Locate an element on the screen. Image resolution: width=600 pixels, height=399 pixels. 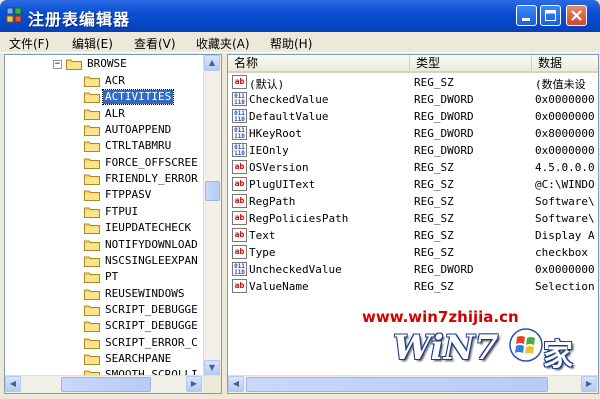
tree-node: FTPUI is located at coordinates (105, 212).